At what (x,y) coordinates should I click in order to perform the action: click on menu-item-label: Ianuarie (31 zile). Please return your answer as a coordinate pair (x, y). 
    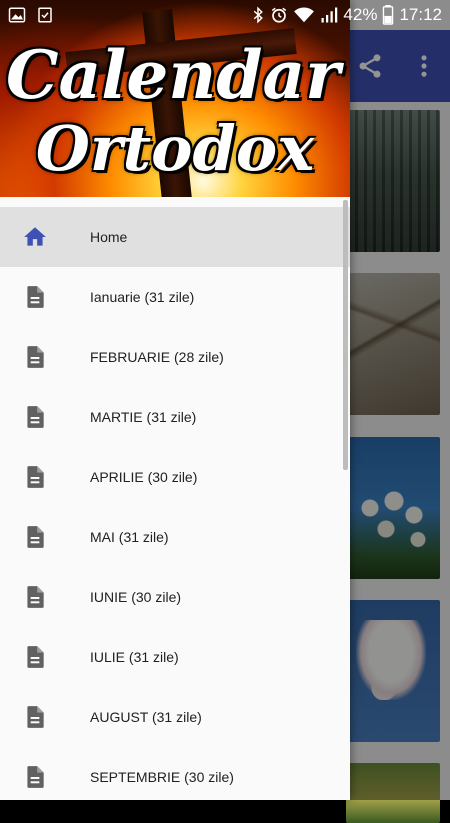
    Looking at the image, I should click on (142, 297).